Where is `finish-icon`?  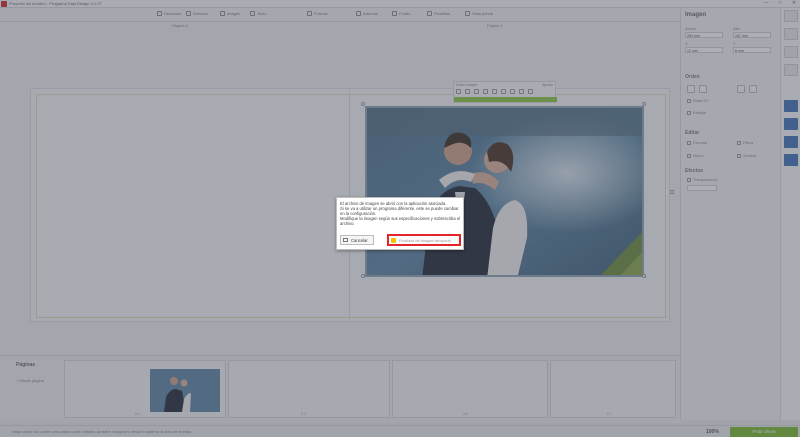 finish-icon is located at coordinates (393, 240).